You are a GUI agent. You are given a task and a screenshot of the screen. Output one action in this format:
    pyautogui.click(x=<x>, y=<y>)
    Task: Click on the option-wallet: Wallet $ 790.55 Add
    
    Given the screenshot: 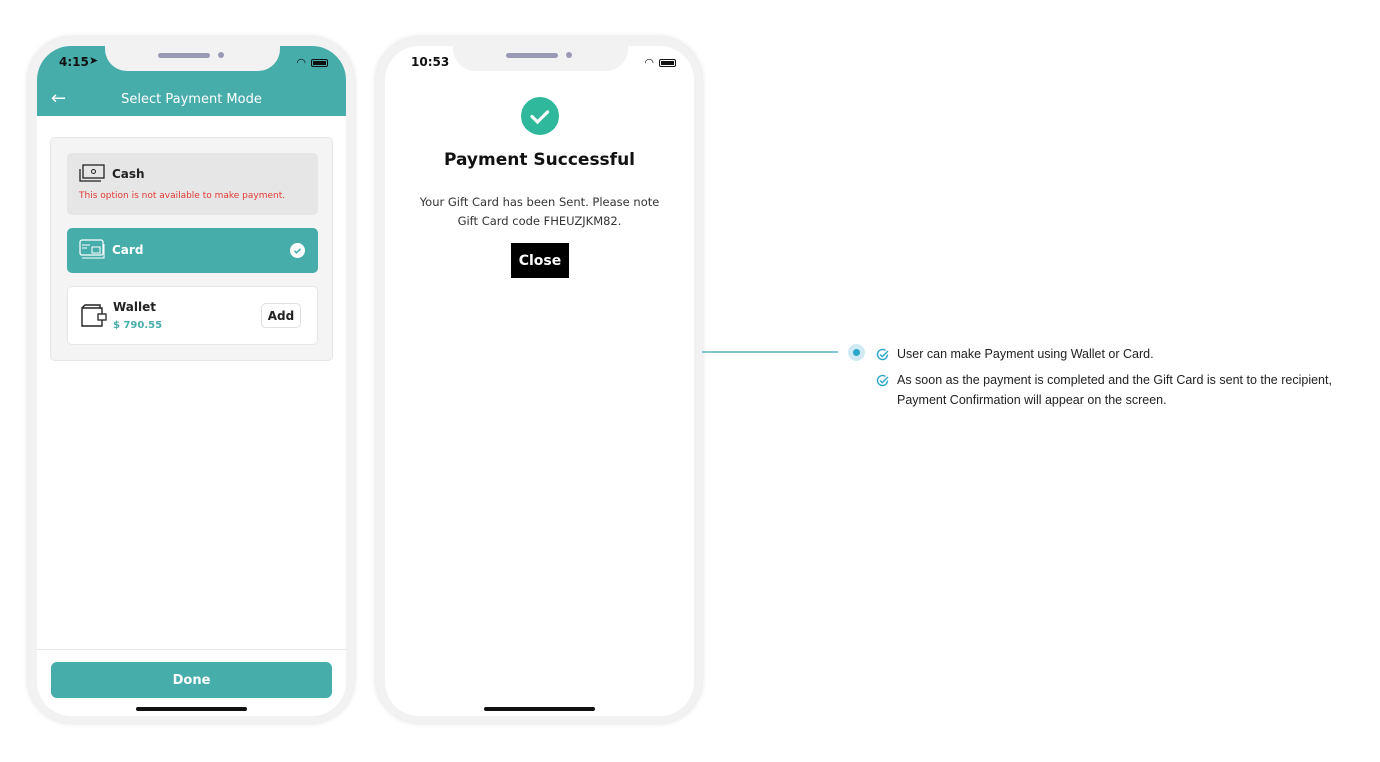 What is the action you would take?
    pyautogui.click(x=192, y=315)
    